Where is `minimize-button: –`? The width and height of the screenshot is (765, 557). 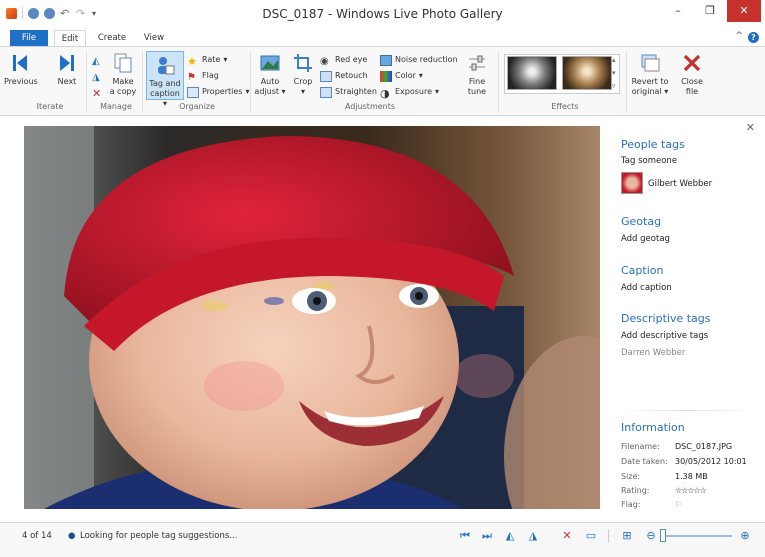
minimize-button: – is located at coordinates (678, 11).